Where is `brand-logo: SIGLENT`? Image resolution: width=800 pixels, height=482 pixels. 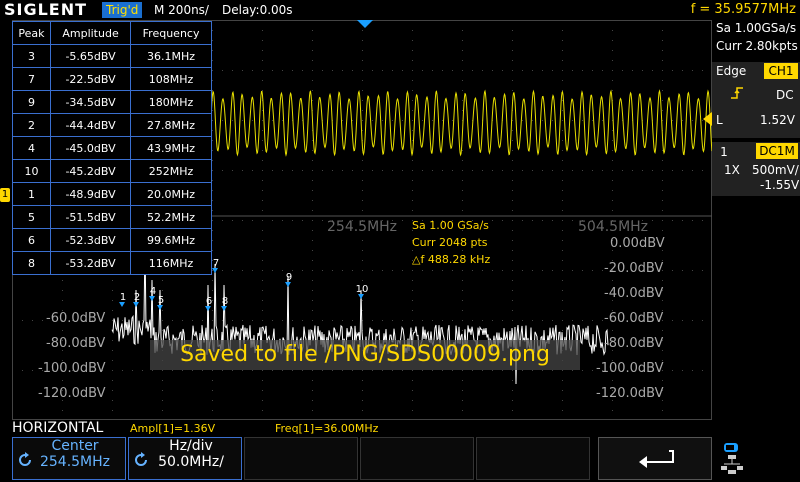 brand-logo: SIGLENT is located at coordinates (46, 9).